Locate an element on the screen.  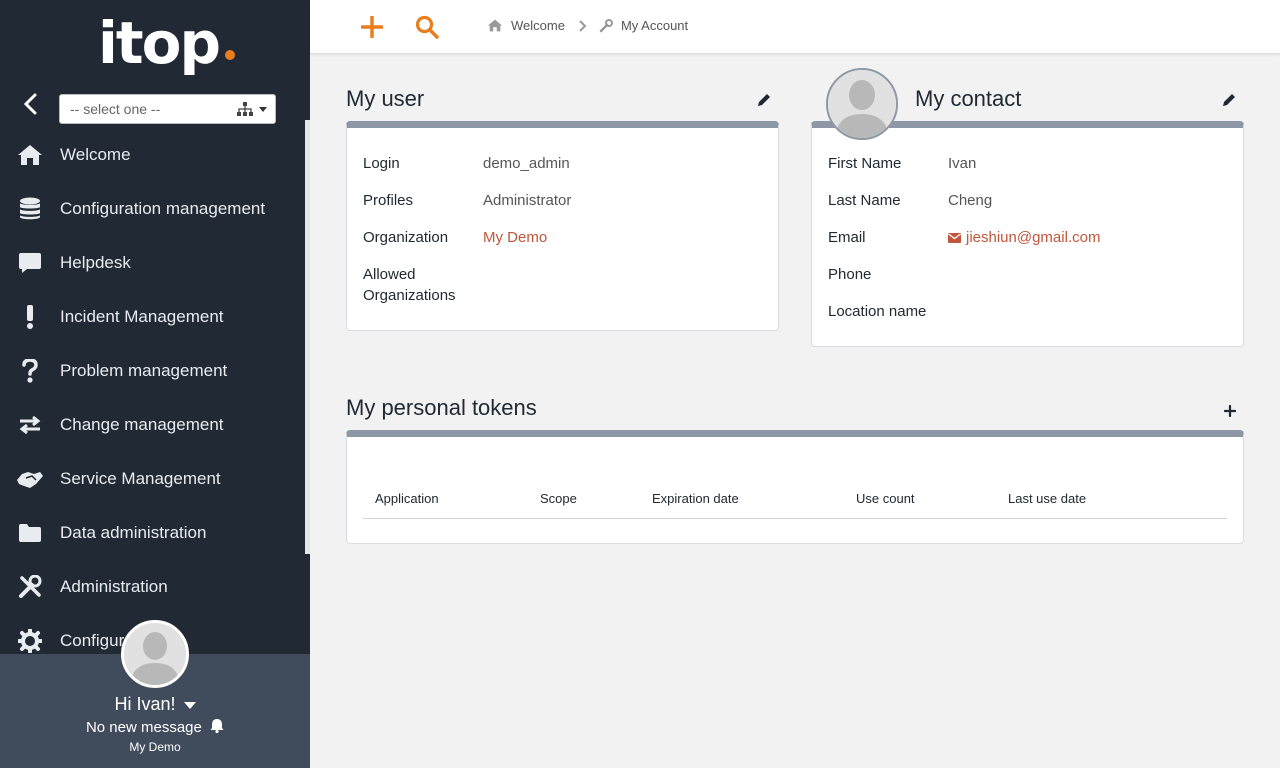
email-link: jieshiun@gmail.com is located at coordinates (1024, 237).